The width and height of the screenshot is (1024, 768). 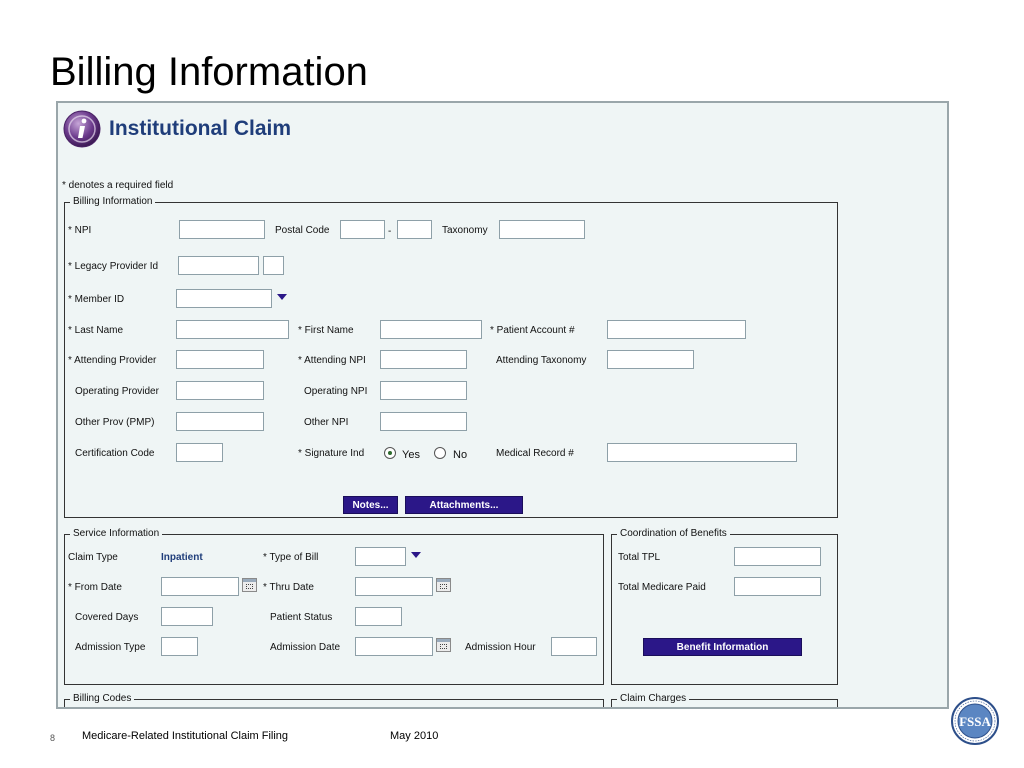 I want to click on from-date-label: * From Date, so click(x=95, y=587).